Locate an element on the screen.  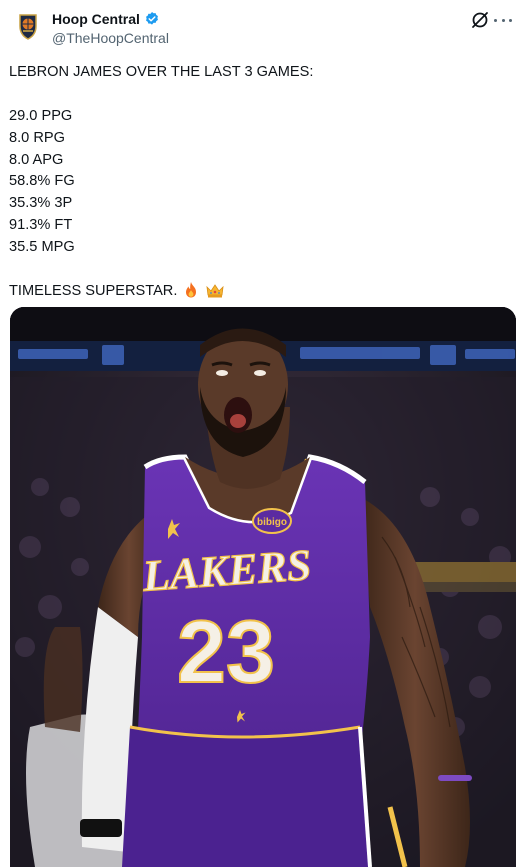
tweet-header: Hoop Central @TheHoopCentral is located at coordinates (261, 28).